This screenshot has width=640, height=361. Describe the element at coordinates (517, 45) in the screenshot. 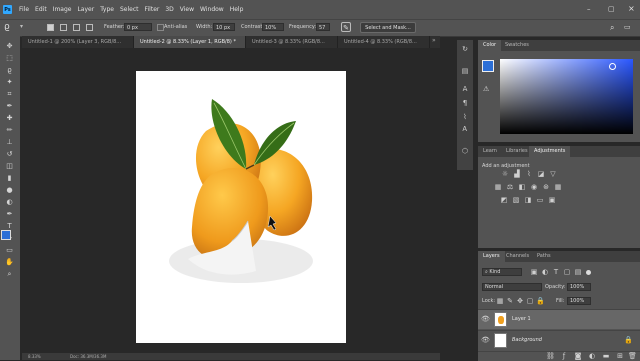

I see `tab-swatches: Swatches` at that location.